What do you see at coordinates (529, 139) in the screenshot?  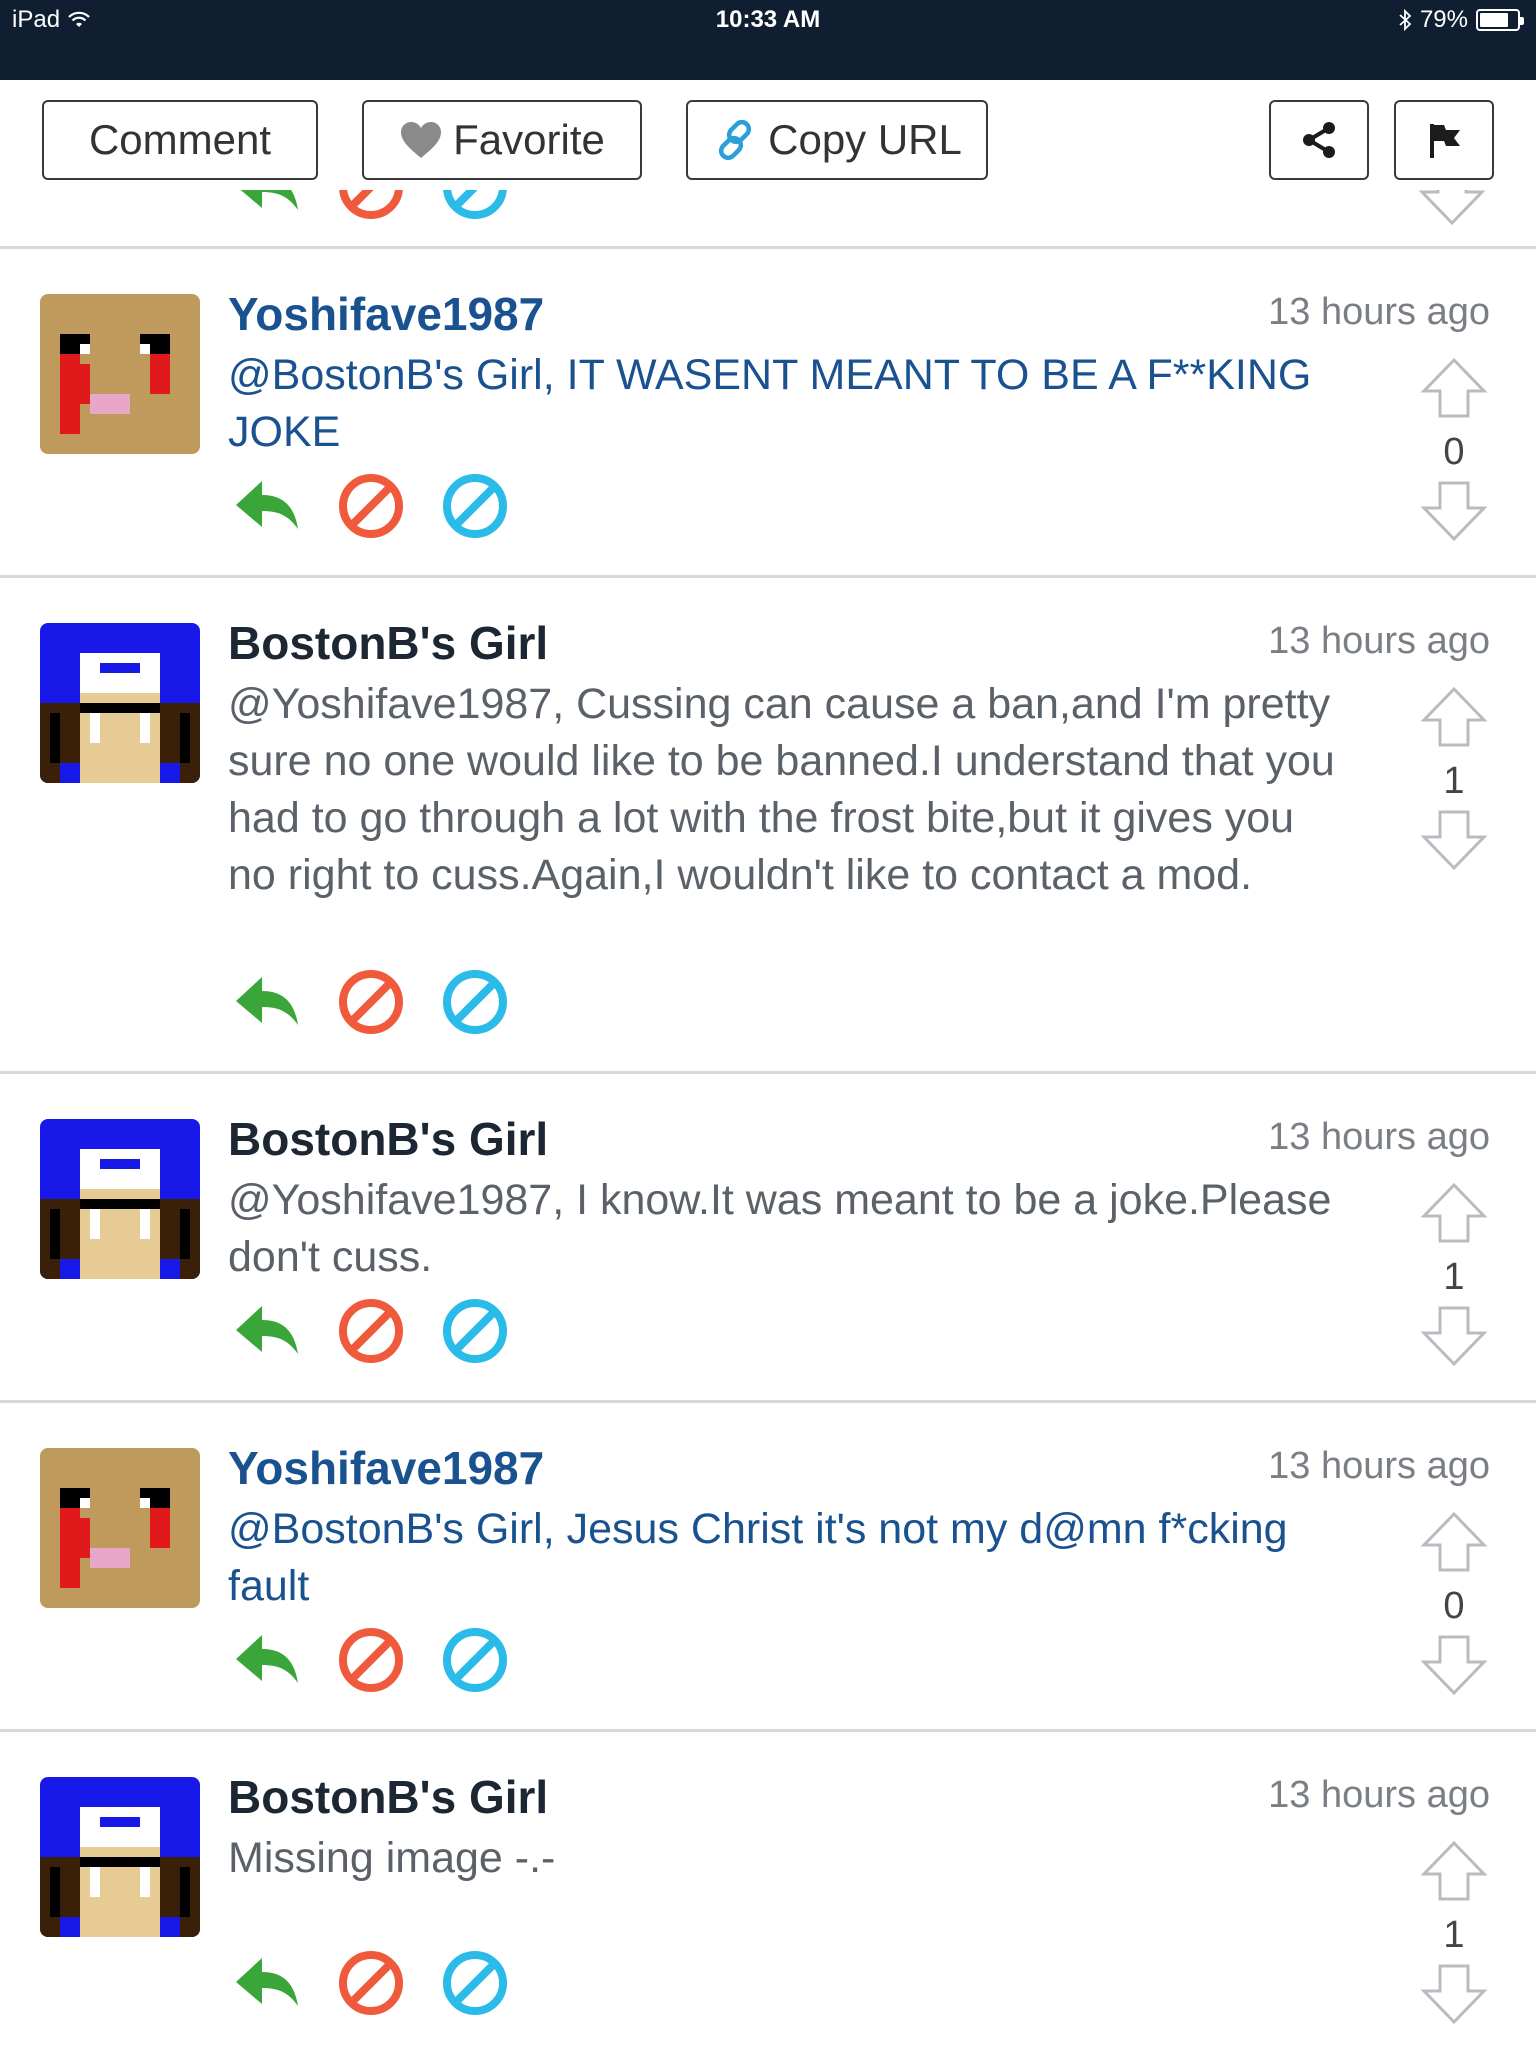 I see `favorite-button-label: Favorite` at bounding box center [529, 139].